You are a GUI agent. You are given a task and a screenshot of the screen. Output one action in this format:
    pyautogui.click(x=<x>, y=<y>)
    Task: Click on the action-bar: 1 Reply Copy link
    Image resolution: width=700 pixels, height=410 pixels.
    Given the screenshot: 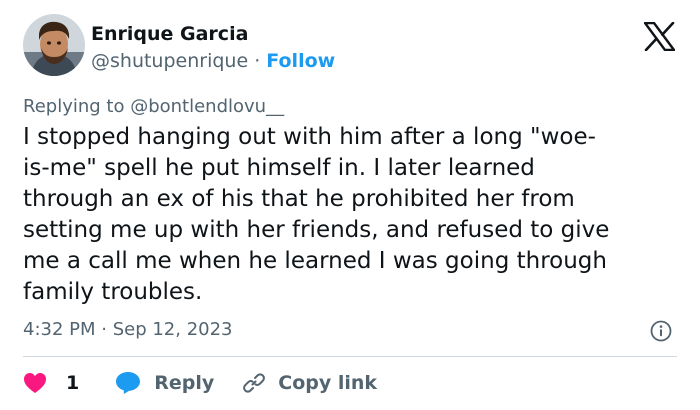 What is the action you would take?
    pyautogui.click(x=200, y=383)
    